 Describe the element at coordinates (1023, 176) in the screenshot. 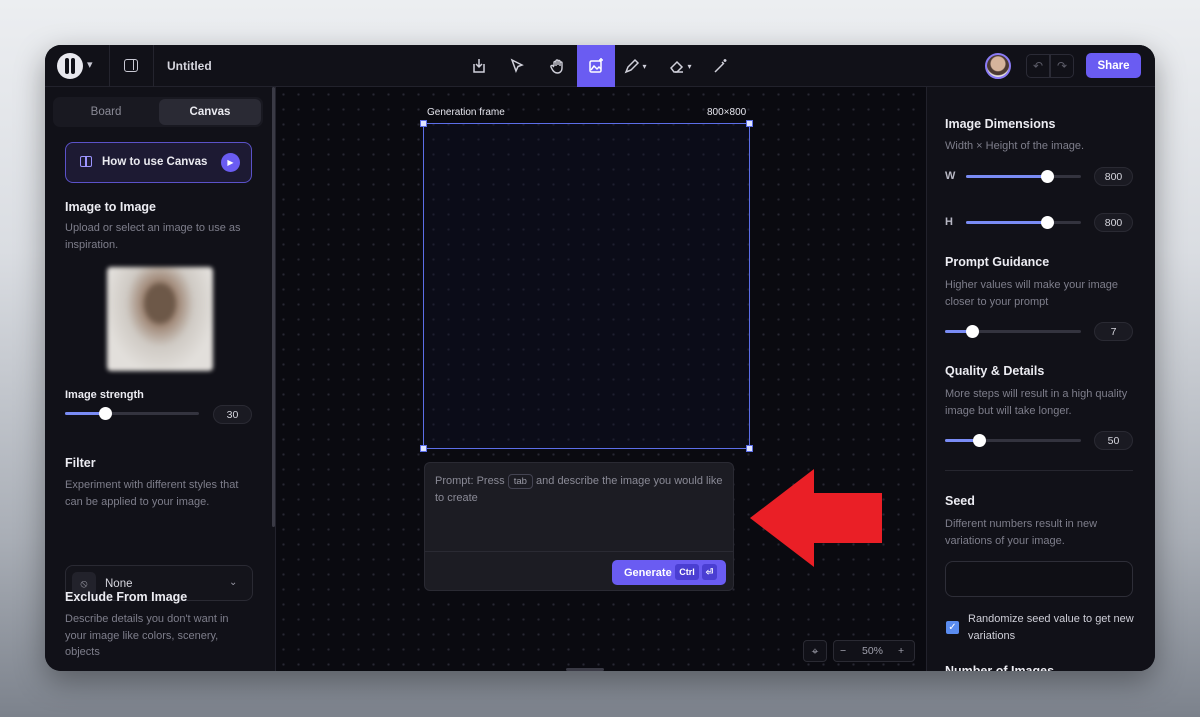

I see `width-slider` at that location.